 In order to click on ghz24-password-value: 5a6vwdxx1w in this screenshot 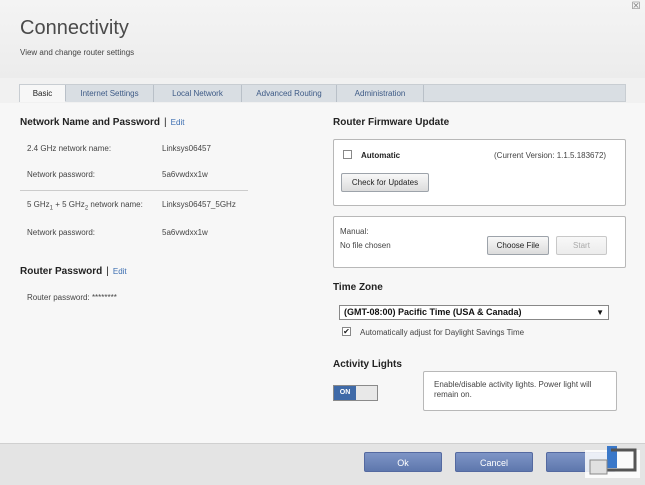, I will do `click(185, 174)`.